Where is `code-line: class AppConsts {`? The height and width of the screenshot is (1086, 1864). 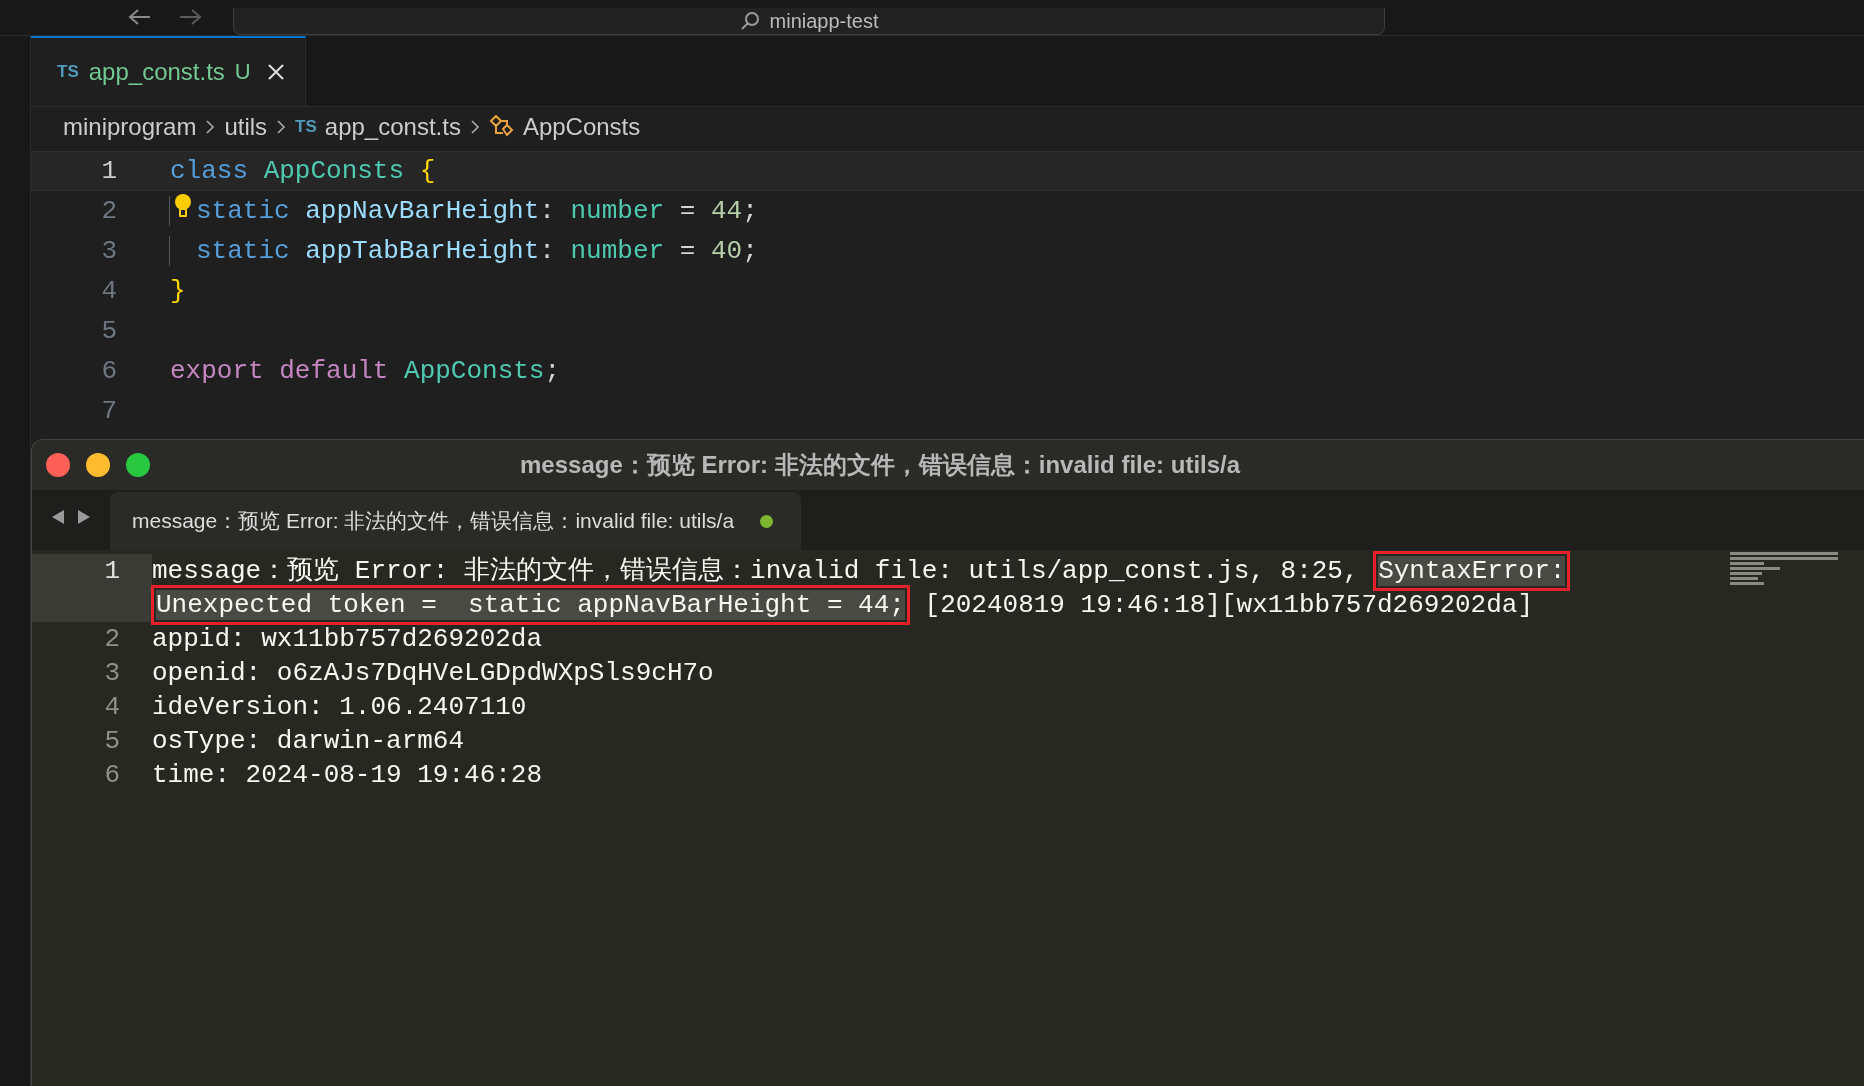 code-line: class AppConsts { is located at coordinates (303, 171).